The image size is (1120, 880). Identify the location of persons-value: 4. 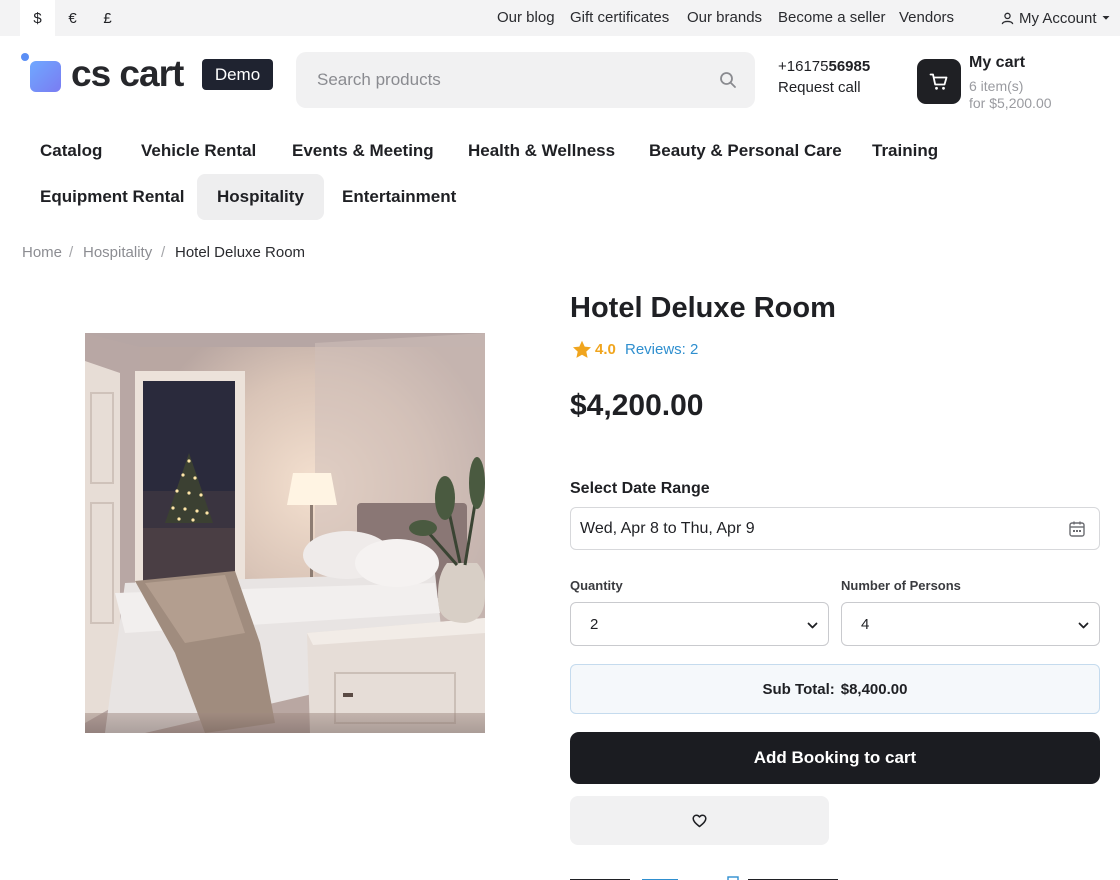
(865, 624).